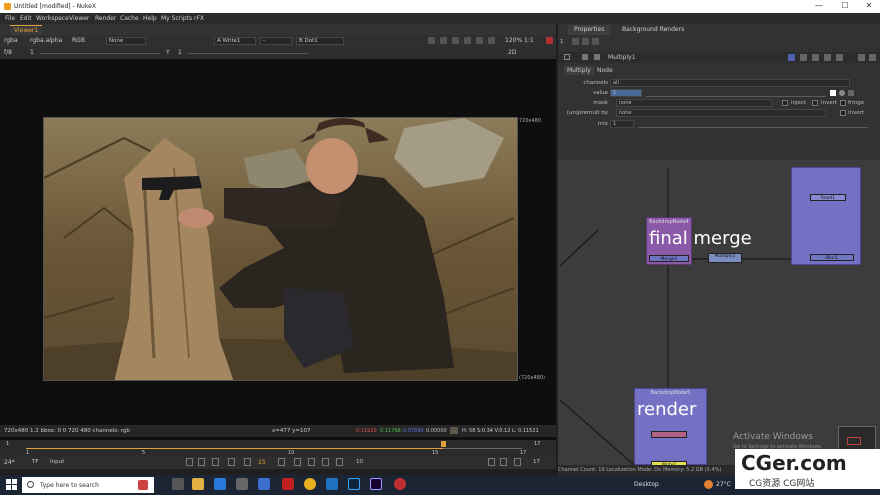 This screenshot has width=880, height=495. What do you see at coordinates (725, 258) in the screenshot?
I see `node-multiply: Multiply1` at bounding box center [725, 258].